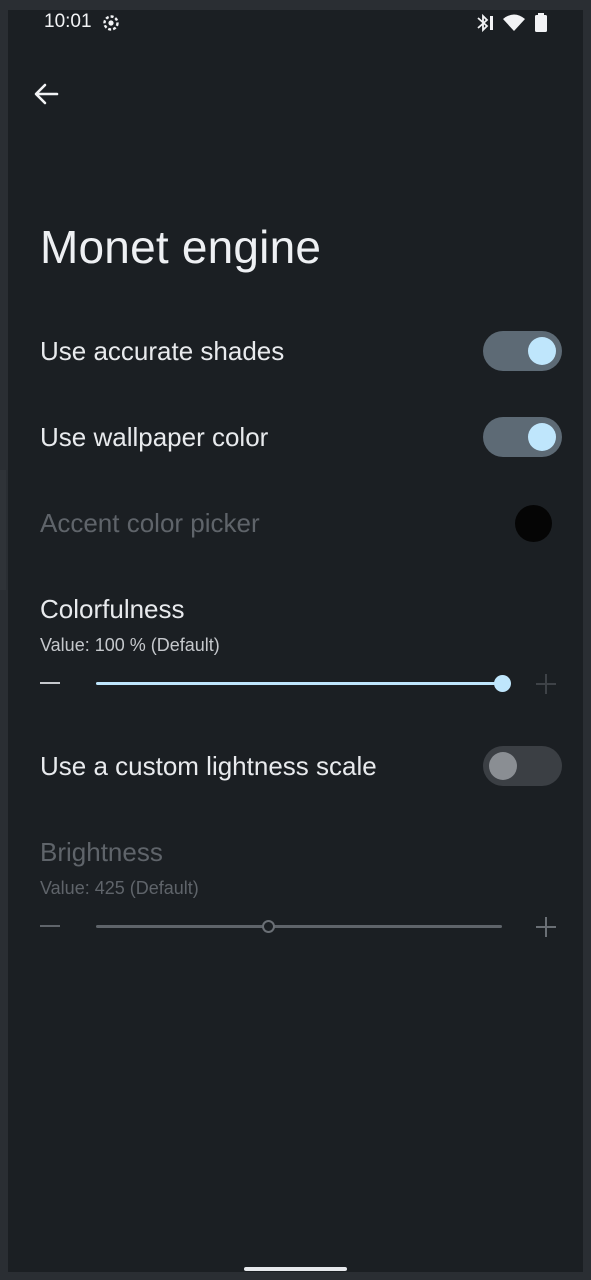  I want to click on setting-label: Use accurate shades, so click(162, 351).